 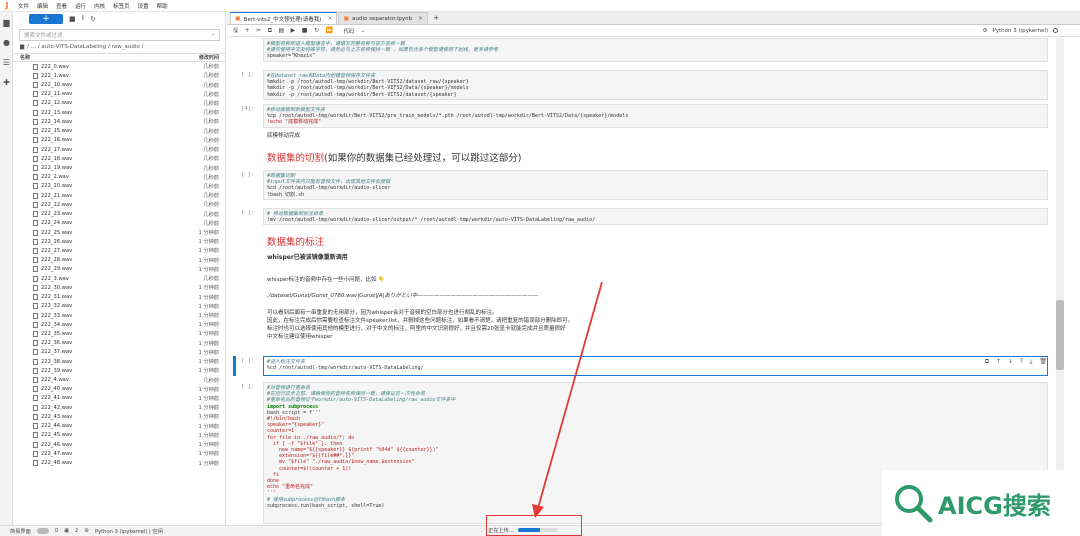 I want to click on add-tab-button: +, so click(x=436, y=18).